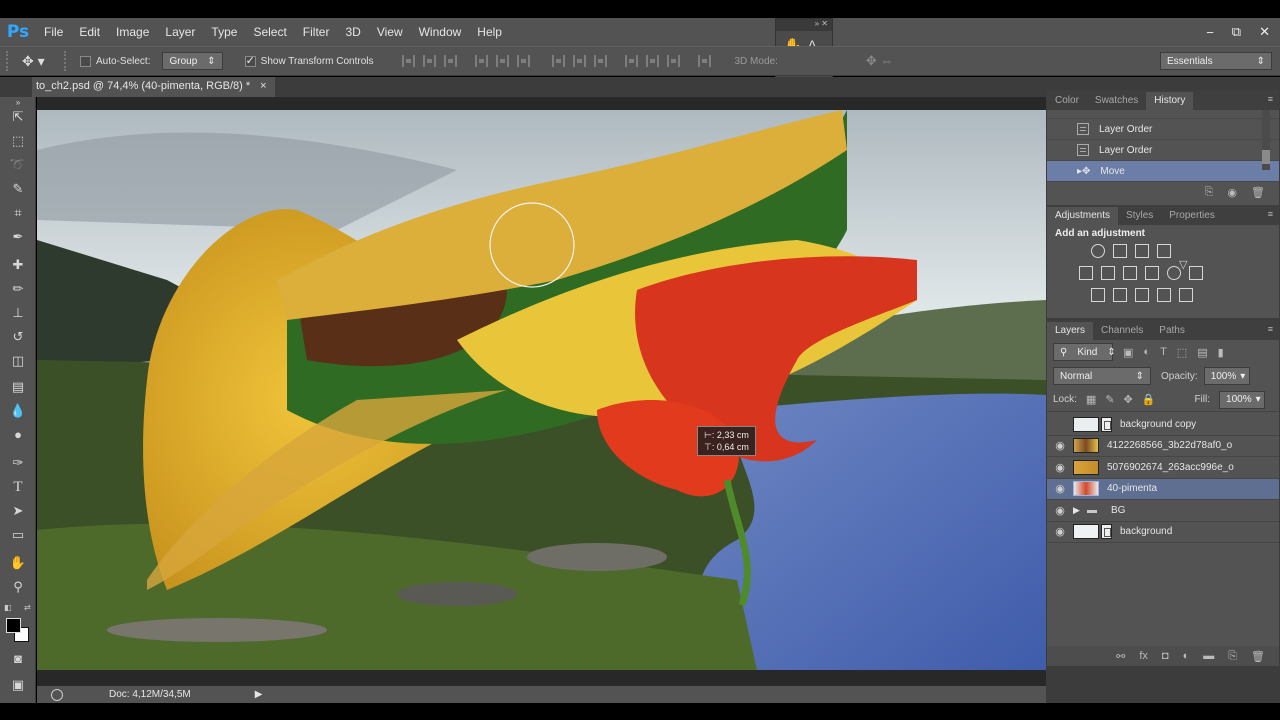  What do you see at coordinates (1172, 331) in the screenshot?
I see `tab-paths: Paths` at bounding box center [1172, 331].